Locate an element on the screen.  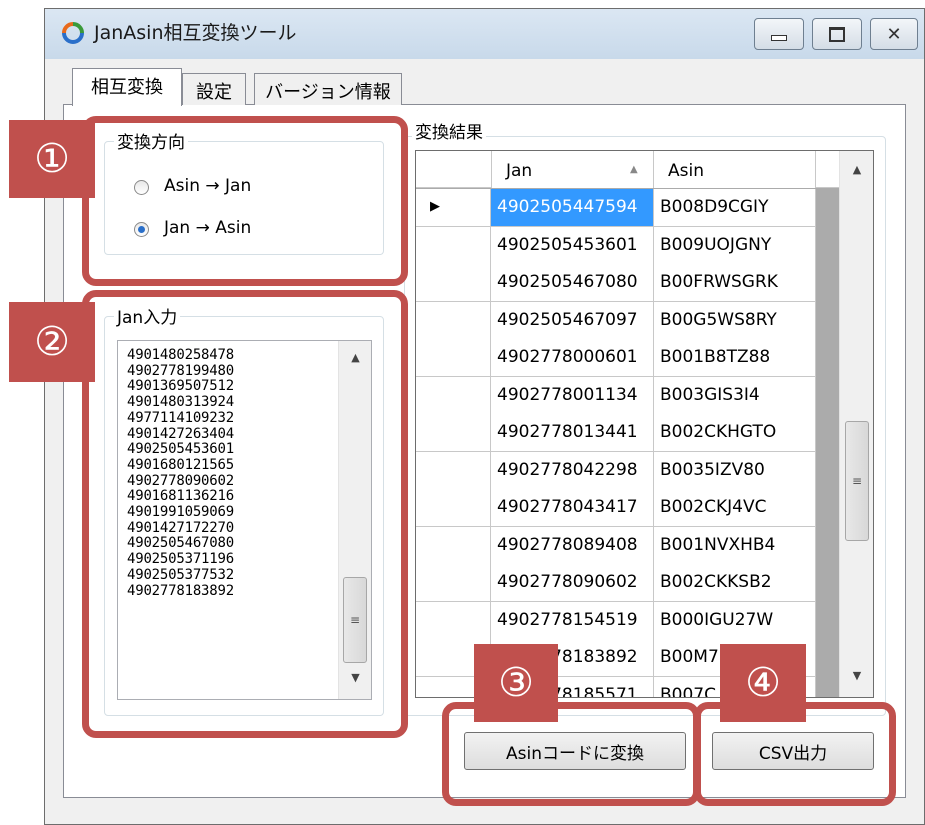
cell-jan: 4902778043417 is located at coordinates (572, 508).